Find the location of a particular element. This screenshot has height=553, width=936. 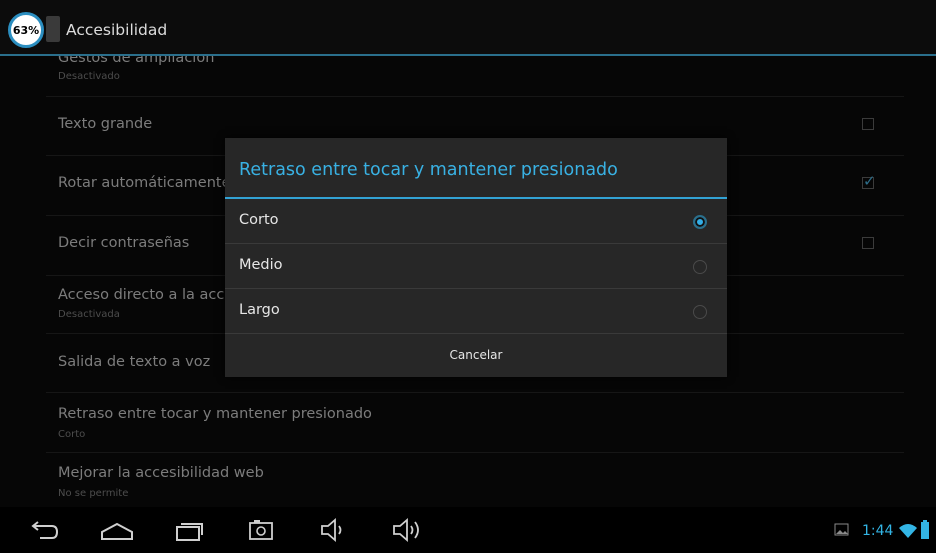

list-item-gestos-ampliacion: Gestos de ampliación Desactivado is located at coordinates (475, 76).